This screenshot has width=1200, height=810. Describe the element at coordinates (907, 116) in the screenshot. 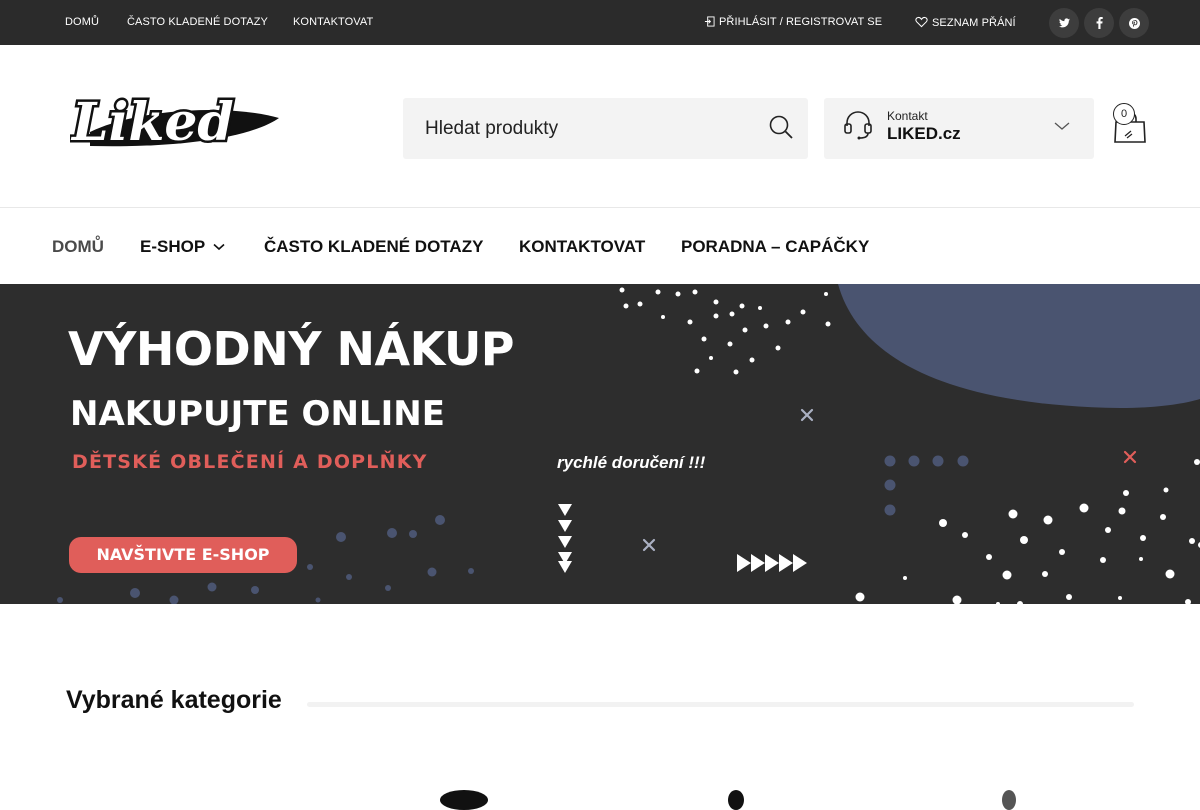

I see `contact-label: Kontakt` at that location.